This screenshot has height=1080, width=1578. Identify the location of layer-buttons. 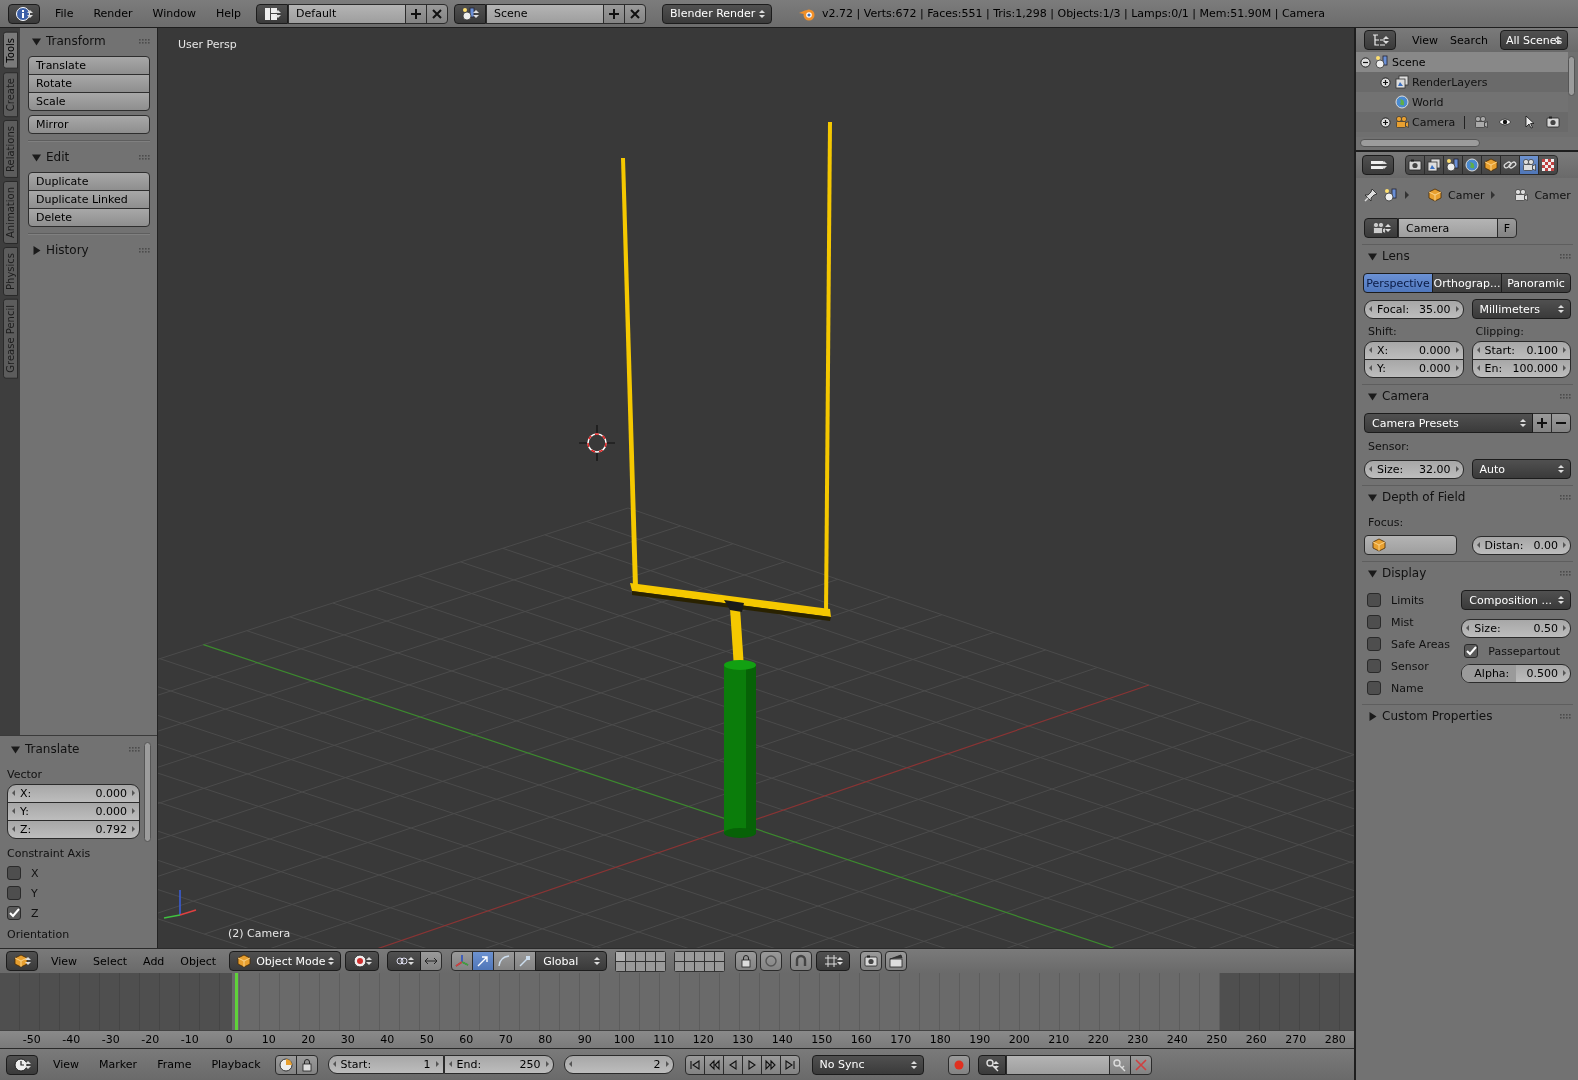
(700, 961).